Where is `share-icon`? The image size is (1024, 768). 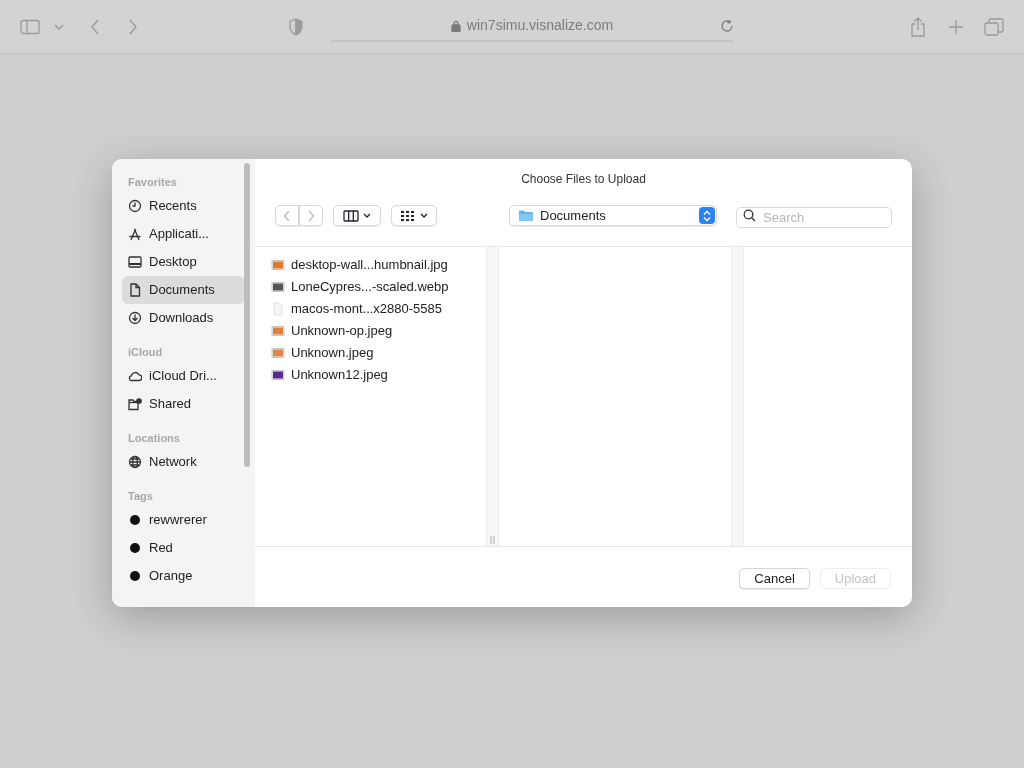 share-icon is located at coordinates (918, 26).